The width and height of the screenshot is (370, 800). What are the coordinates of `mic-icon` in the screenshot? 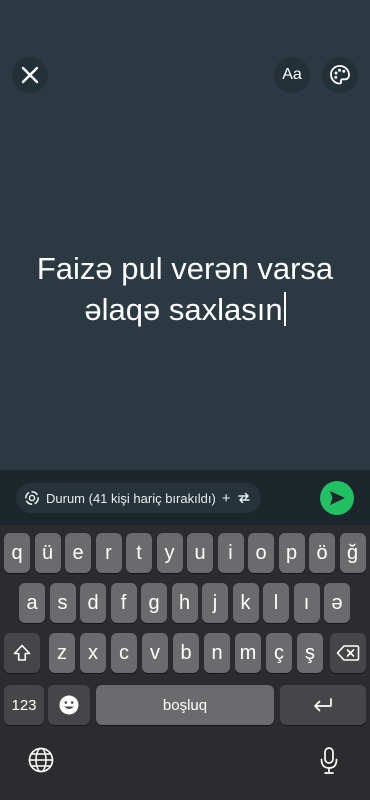 It's located at (329, 760).